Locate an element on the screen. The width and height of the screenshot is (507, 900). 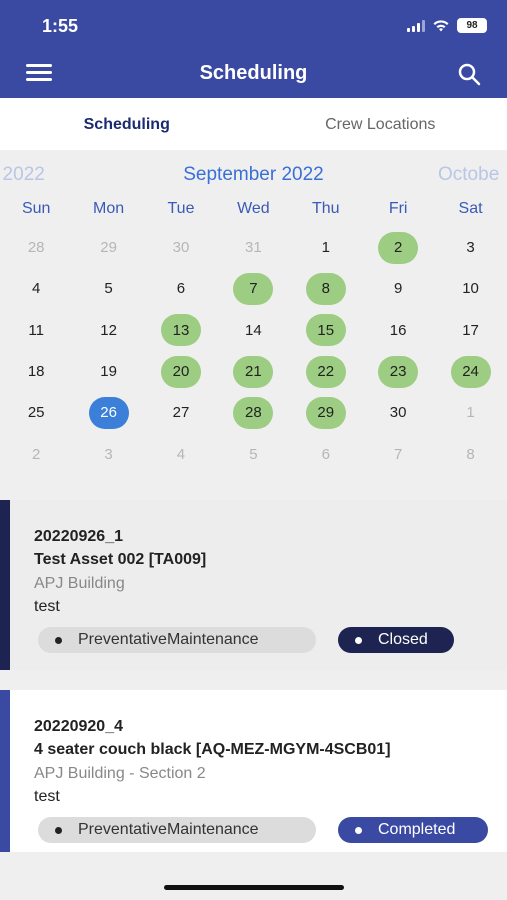
status-badge: Completed is located at coordinates (413, 830).